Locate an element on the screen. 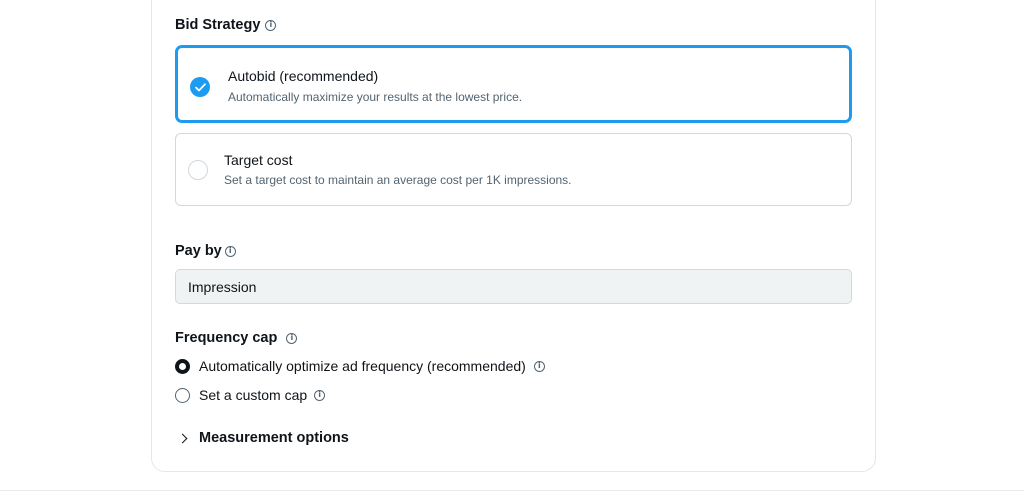 This screenshot has width=1024, height=503. bid-strategy-heading: Bid Strategy i is located at coordinates (226, 25).